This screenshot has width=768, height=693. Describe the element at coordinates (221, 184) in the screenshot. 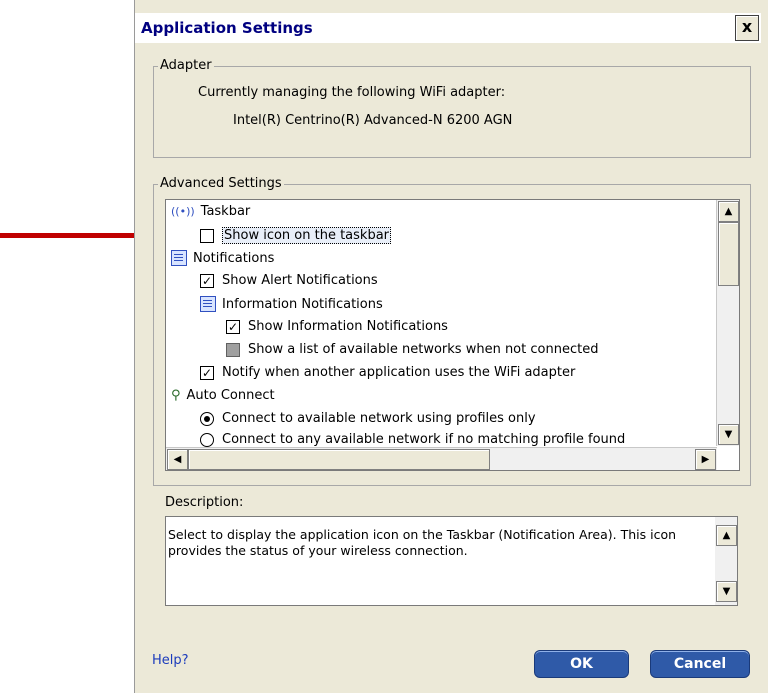

I see `advanced-settings-legend: Advanced Settings` at that location.